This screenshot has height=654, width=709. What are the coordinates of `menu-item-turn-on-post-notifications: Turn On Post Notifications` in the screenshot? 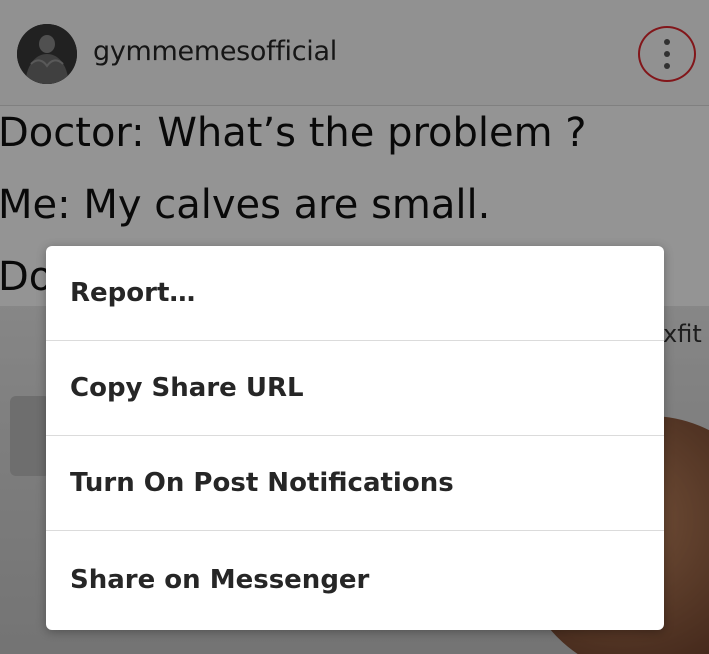 It's located at (355, 483).